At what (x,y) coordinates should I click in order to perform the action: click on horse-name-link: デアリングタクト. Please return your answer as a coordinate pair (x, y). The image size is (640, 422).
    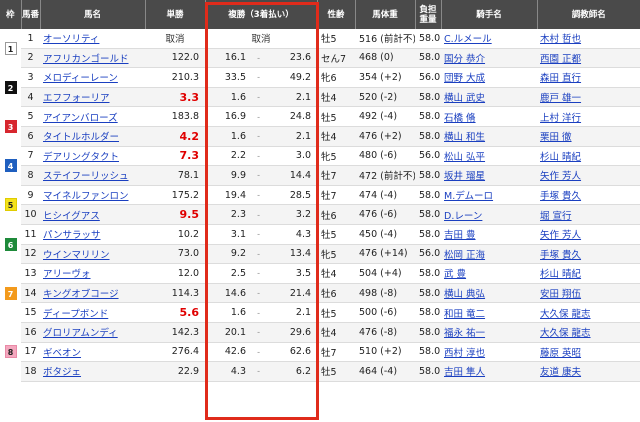
    Looking at the image, I should click on (81, 157).